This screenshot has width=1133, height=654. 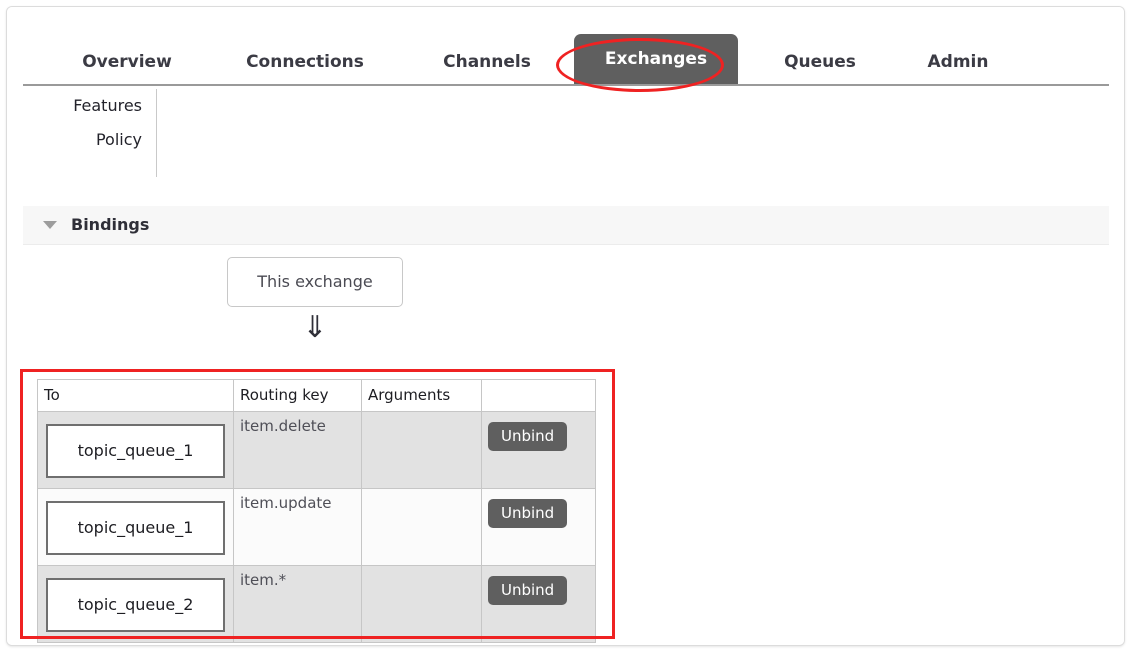 I want to click on subnav-item-policy: Policy, so click(x=89, y=140).